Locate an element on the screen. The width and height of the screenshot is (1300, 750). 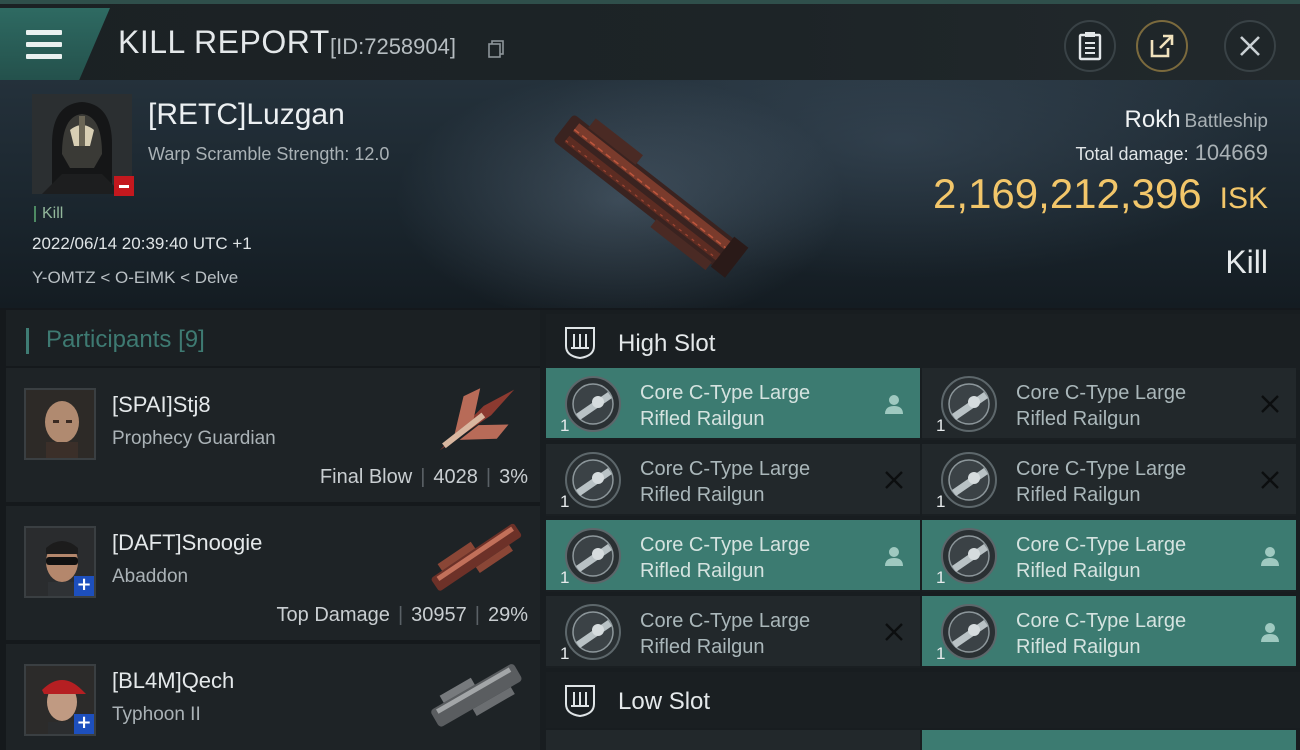
total-damage-label: Total damage: is located at coordinates (1132, 154).